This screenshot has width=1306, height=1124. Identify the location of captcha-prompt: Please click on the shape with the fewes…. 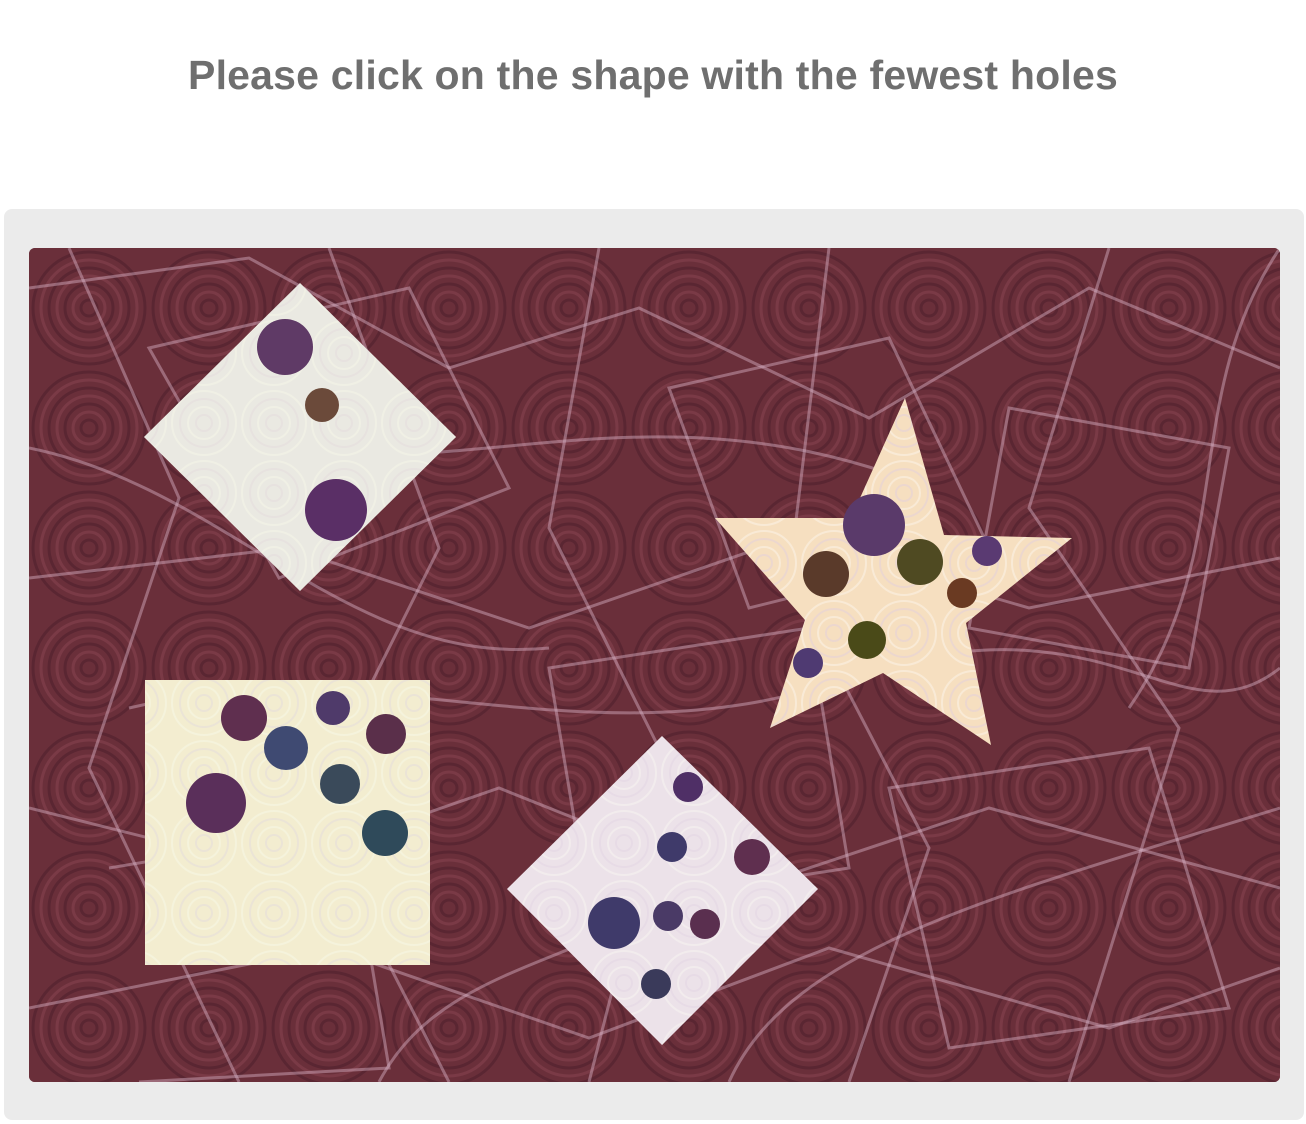
(653, 75).